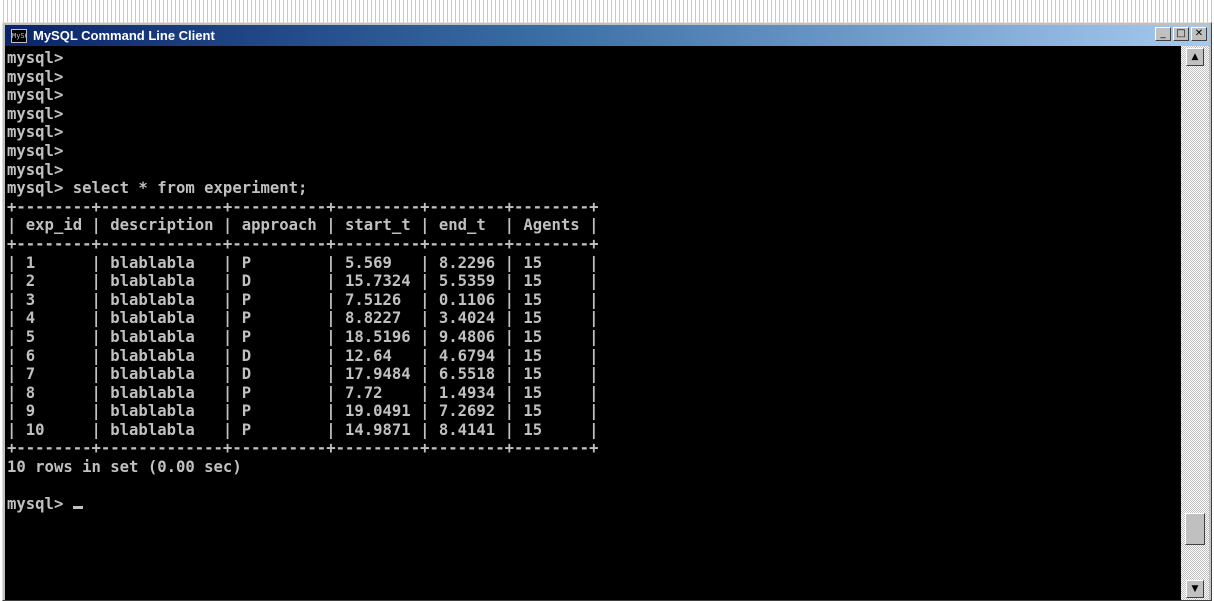 This screenshot has width=1214, height=601. Describe the element at coordinates (607, 12) in the screenshot. I see `background-window-strip` at that location.